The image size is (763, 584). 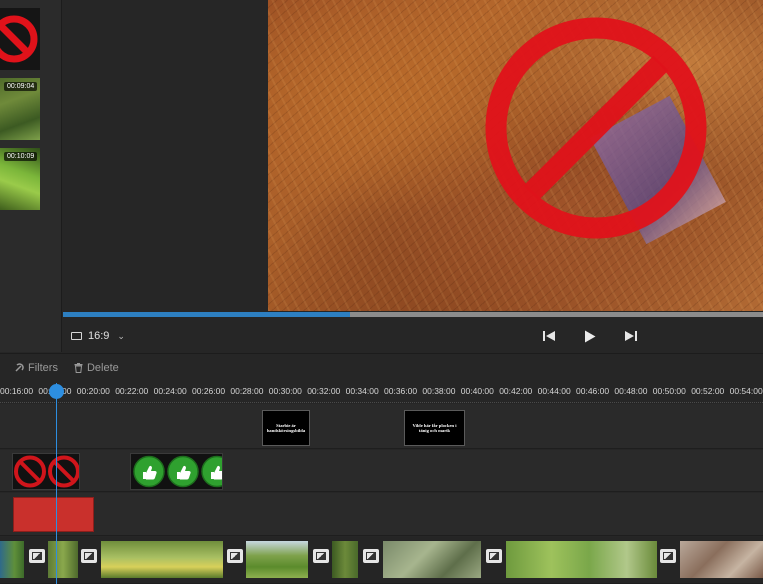 I want to click on playback-progress-bar, so click(x=413, y=314).